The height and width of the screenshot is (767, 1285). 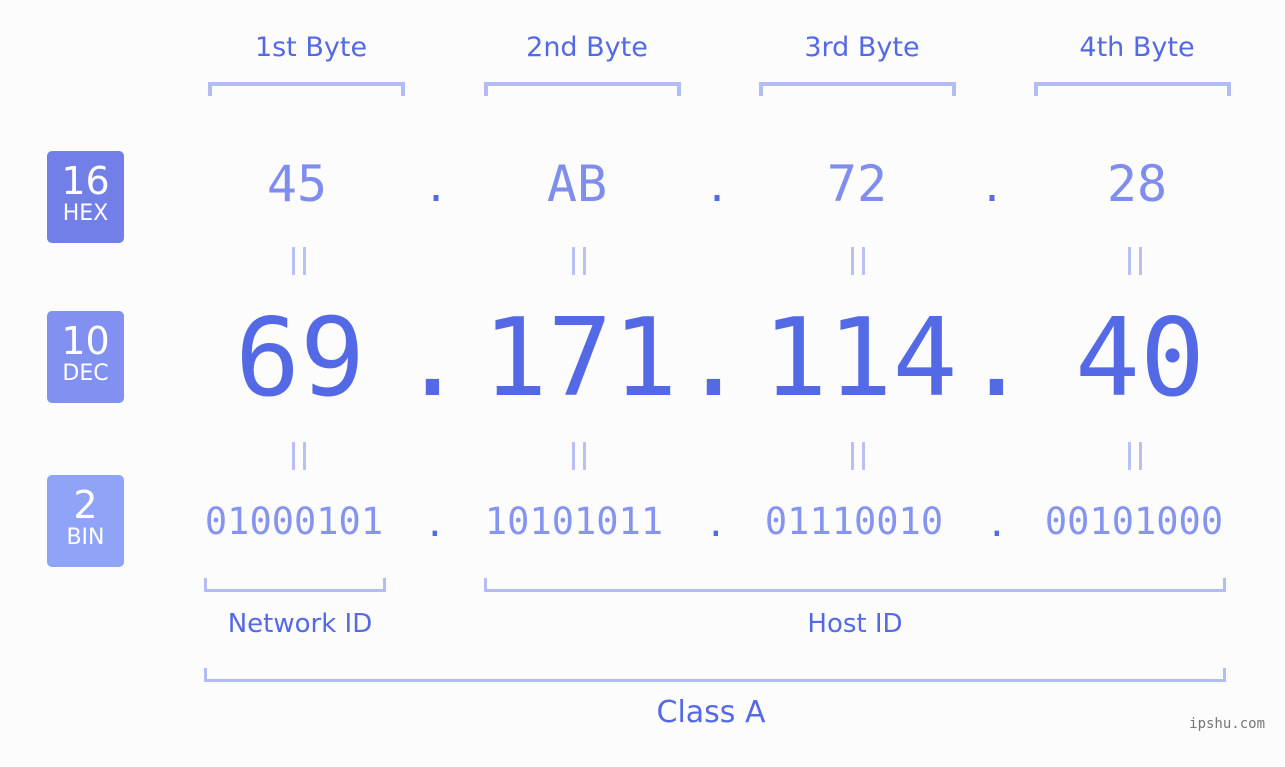 I want to click on dec-value-3: 114, so click(x=860, y=358).